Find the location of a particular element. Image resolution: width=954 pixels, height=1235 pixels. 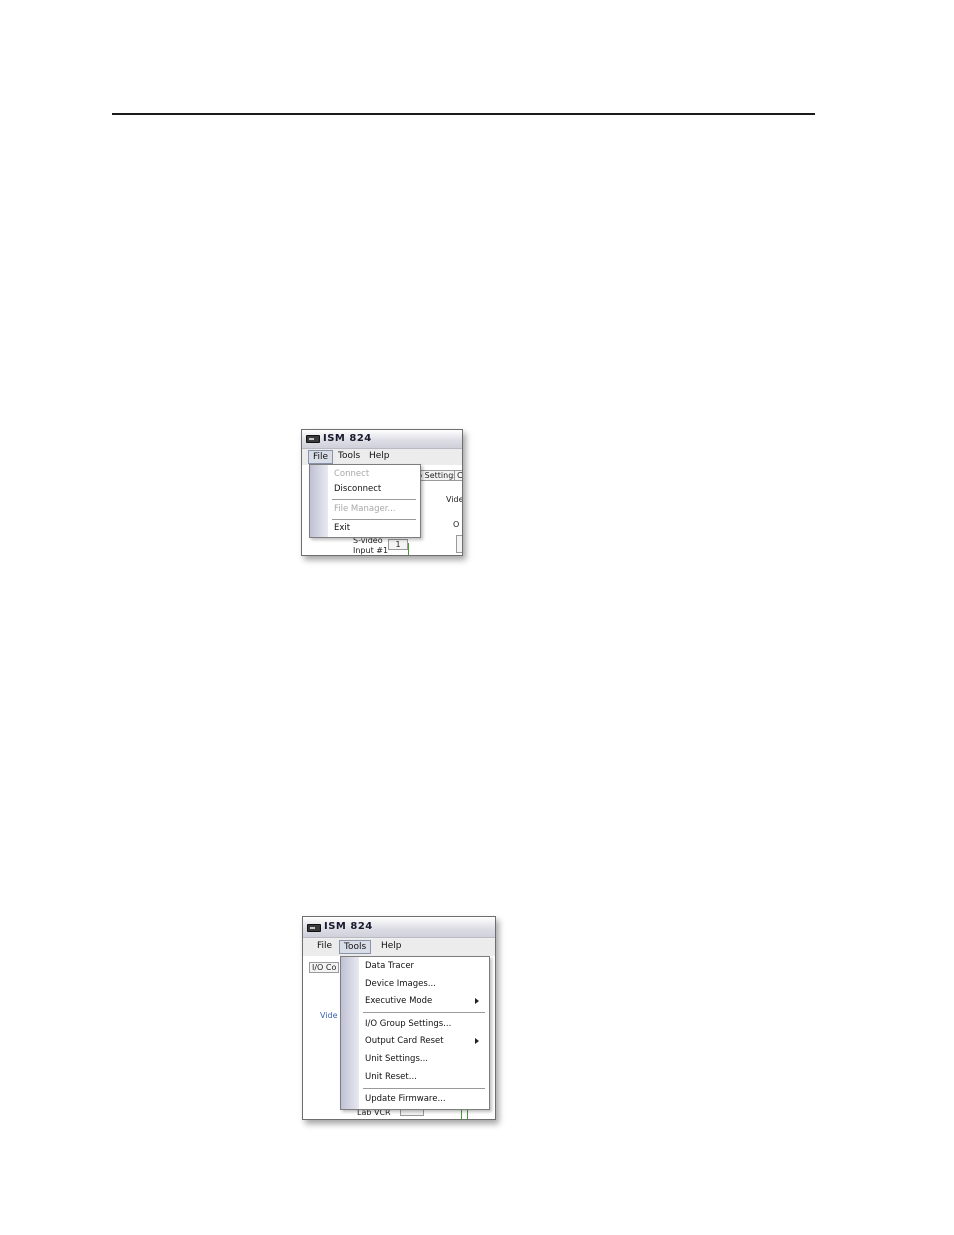

file-dropdown-menu: Connect Disconnect File Manager... Exit is located at coordinates (365, 501).